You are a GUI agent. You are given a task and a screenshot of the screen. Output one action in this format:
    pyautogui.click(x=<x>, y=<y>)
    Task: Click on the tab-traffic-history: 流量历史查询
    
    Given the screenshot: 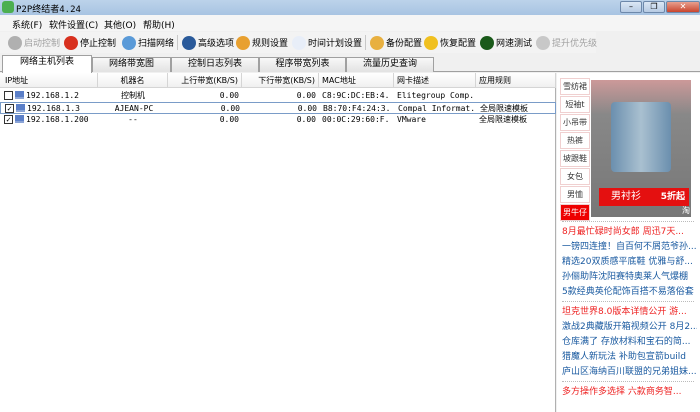 What is the action you would take?
    pyautogui.click(x=390, y=64)
    